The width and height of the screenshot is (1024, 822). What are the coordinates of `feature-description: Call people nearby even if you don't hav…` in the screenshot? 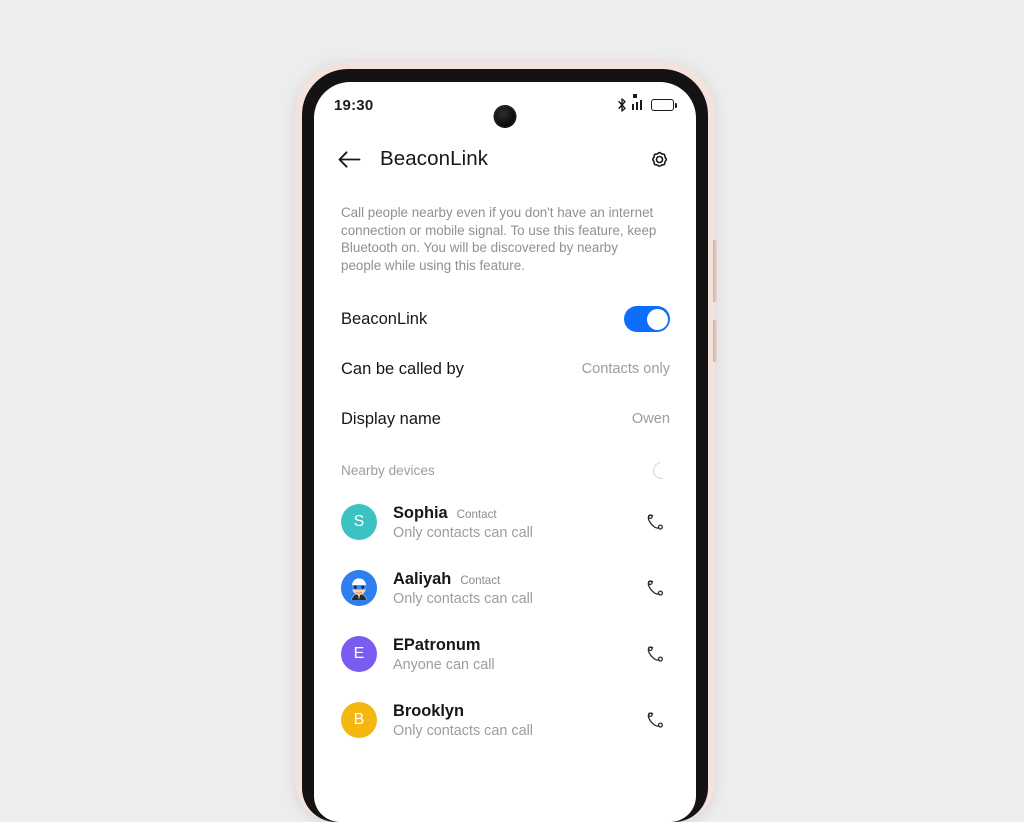 It's located at (499, 239).